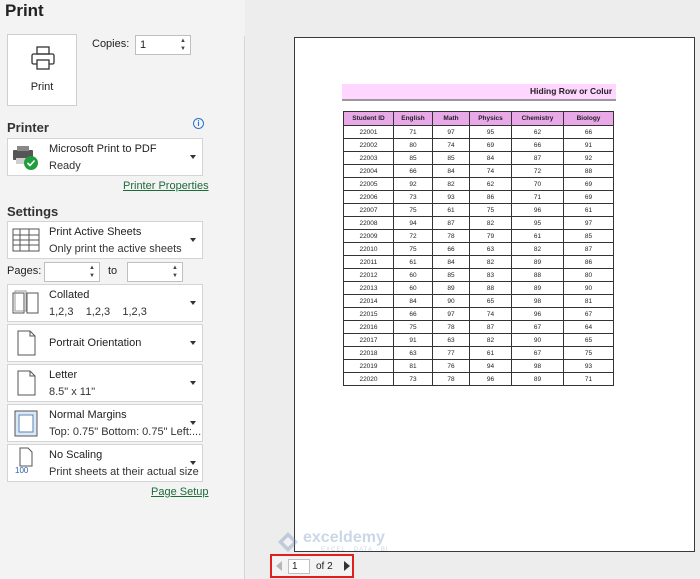  Describe the element at coordinates (478, 366) in the screenshot. I see `table-row: 22019 81 76 94 98 93` at that location.